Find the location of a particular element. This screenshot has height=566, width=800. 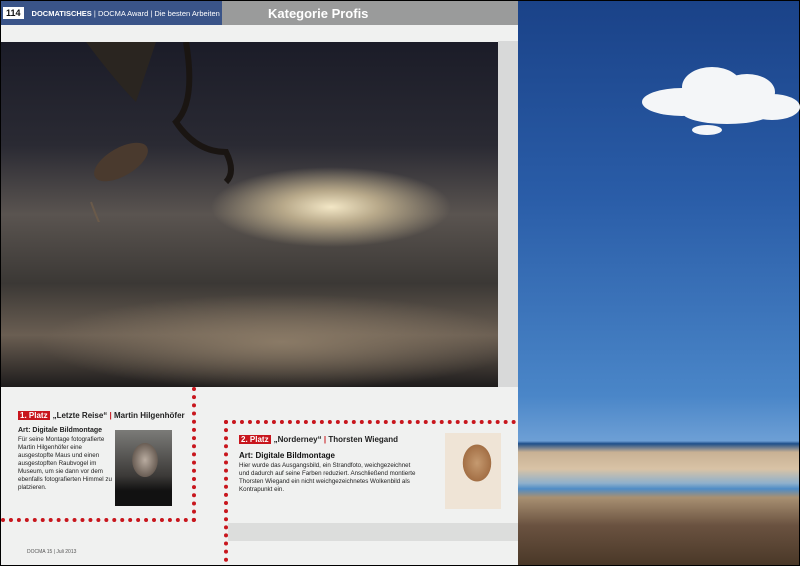

art-label: Art: Digitale Bildmontage is located at coordinates (287, 455).